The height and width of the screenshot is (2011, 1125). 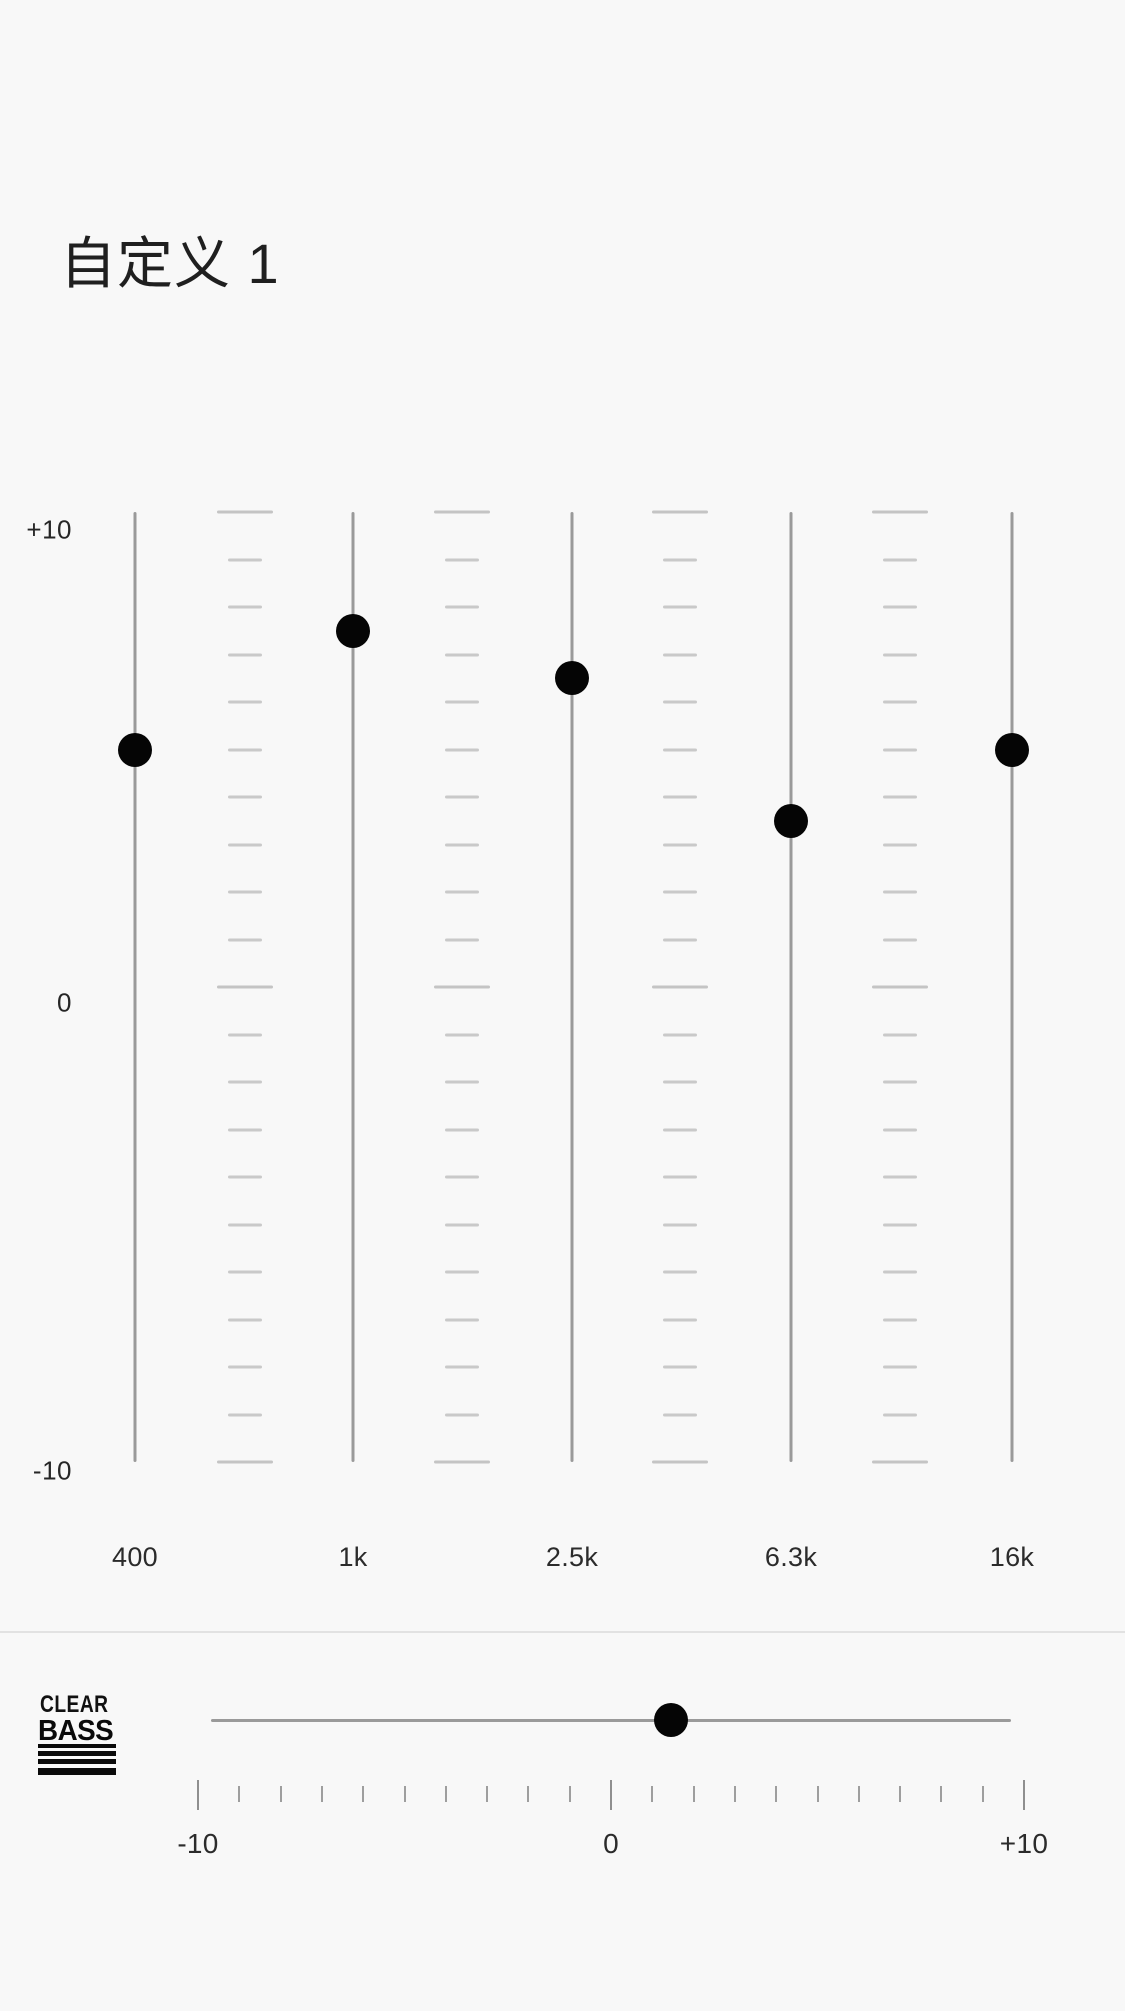 I want to click on eq-slider-thumb-16k, so click(x=1012, y=749).